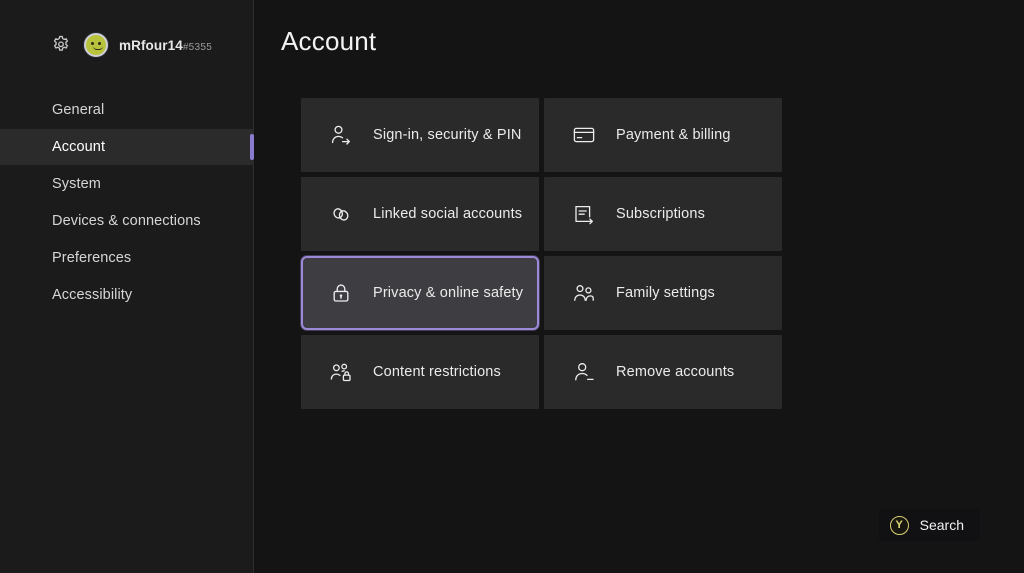  Describe the element at coordinates (99, 43) in the screenshot. I see `avatar-eye-right` at that location.